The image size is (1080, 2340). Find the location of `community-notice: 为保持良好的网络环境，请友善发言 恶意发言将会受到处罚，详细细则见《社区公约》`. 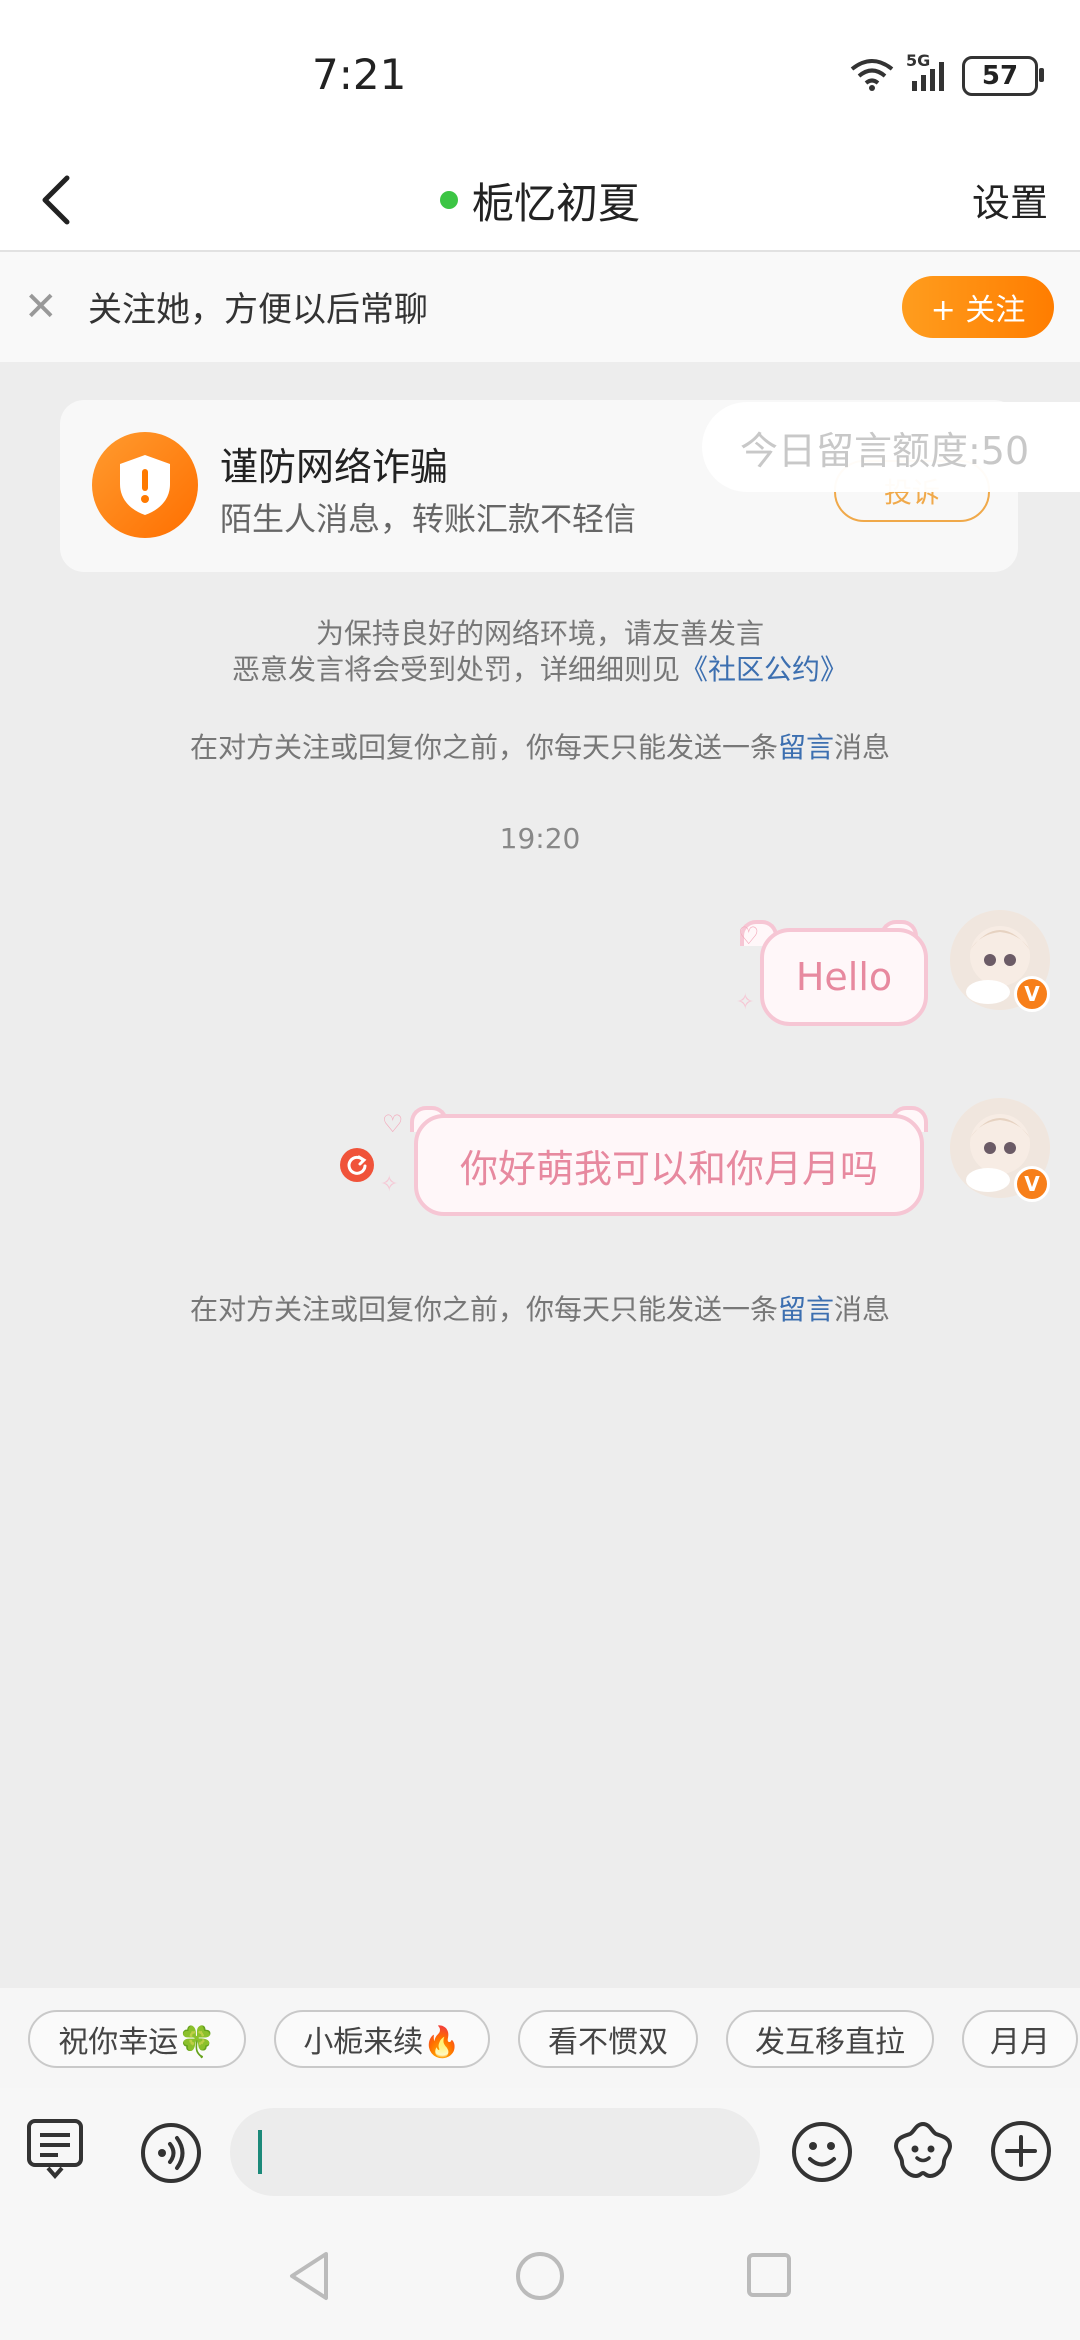

community-notice: 为保持良好的网络环境，请友善发言 恶意发言将会受到处罚，详细细则见《社区公约》 is located at coordinates (540, 652).